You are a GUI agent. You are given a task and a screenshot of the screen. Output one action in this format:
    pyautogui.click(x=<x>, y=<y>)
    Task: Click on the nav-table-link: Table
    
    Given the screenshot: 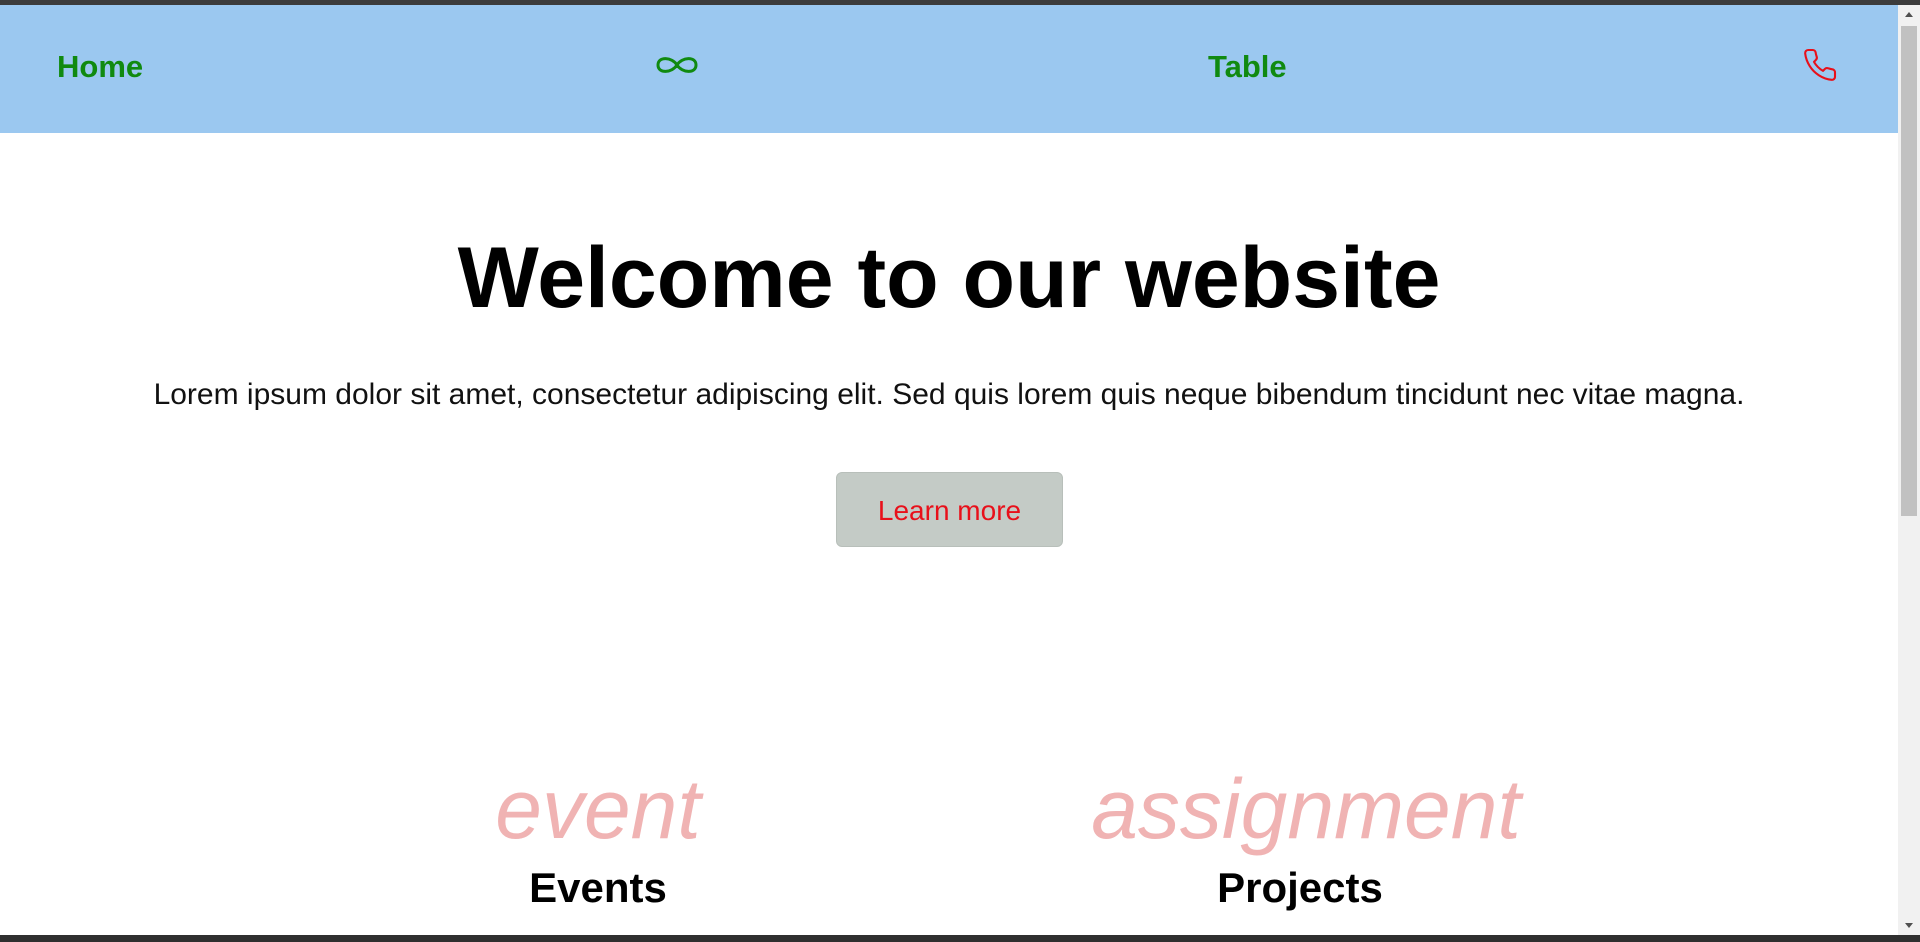 What is the action you would take?
    pyautogui.click(x=1247, y=66)
    